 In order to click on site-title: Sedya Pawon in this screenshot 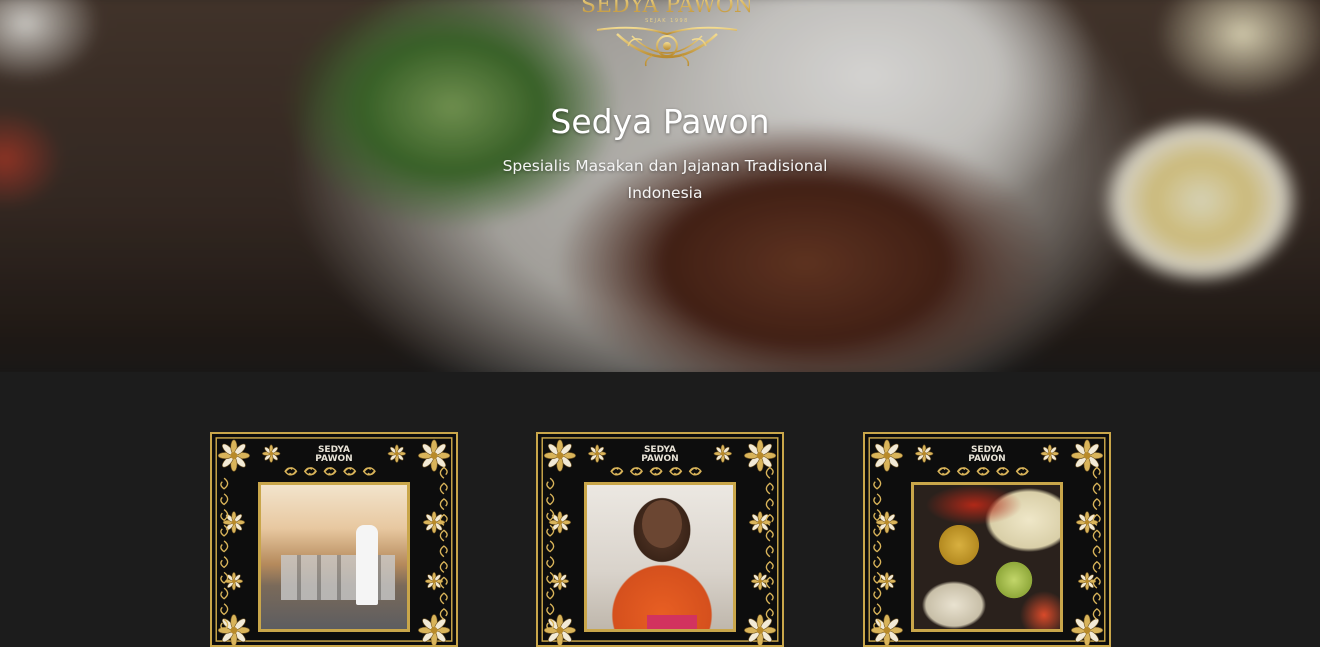, I will do `click(660, 122)`.